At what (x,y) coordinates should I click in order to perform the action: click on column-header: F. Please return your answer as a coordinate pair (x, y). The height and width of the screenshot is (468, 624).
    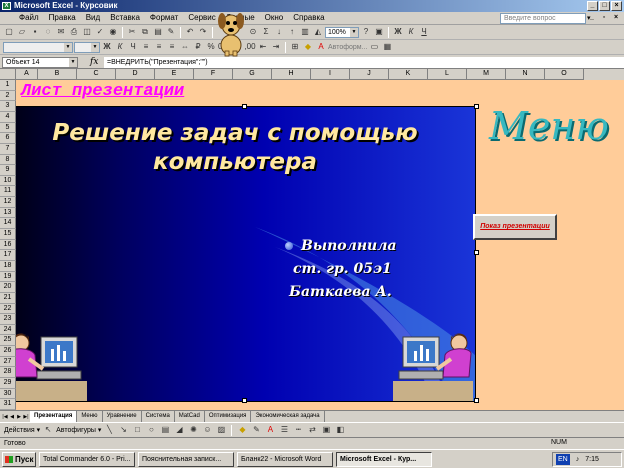
    Looking at the image, I should click on (213, 74).